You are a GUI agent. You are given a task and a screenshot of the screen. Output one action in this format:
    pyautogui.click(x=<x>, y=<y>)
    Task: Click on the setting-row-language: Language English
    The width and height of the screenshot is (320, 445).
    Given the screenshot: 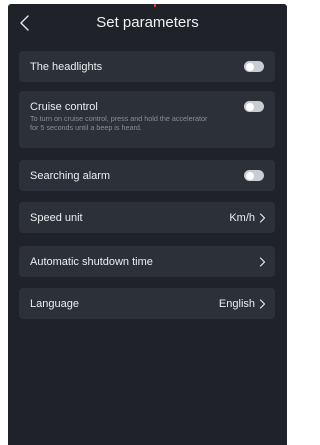 What is the action you would take?
    pyautogui.click(x=147, y=303)
    